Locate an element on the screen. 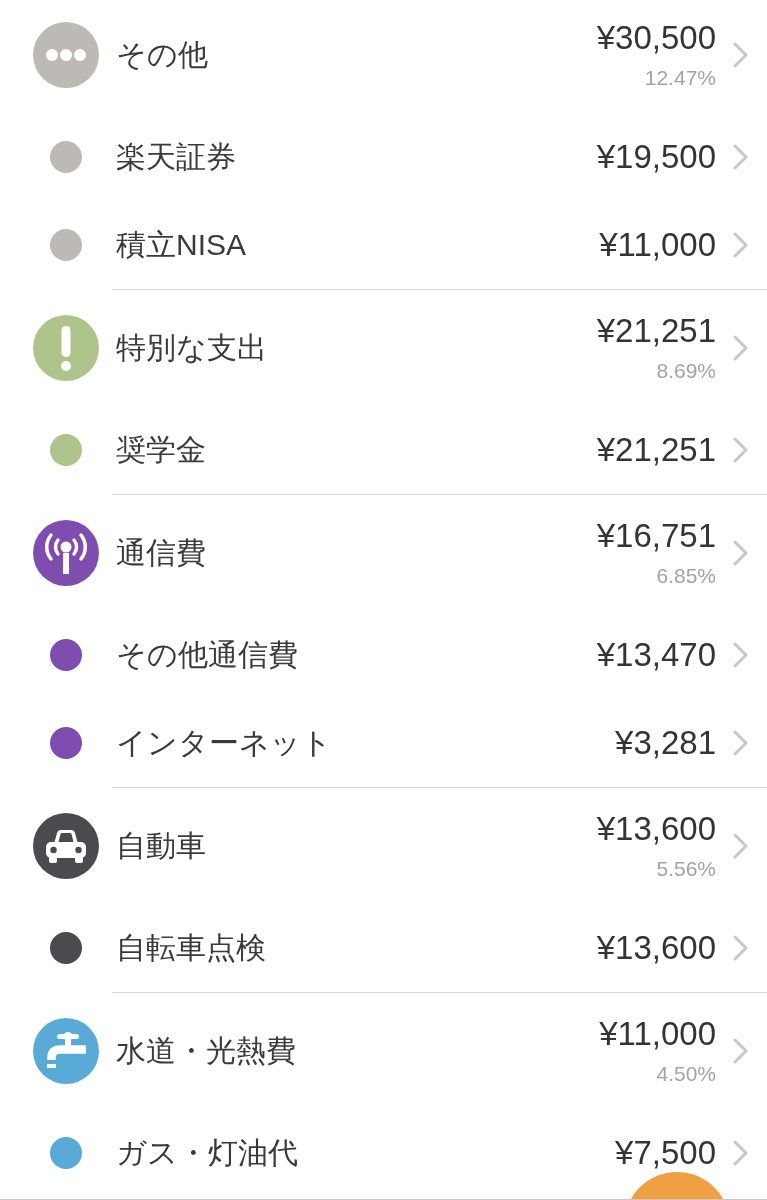 The width and height of the screenshot is (767, 1200). category-amount: ¥16,751 is located at coordinates (656, 535).